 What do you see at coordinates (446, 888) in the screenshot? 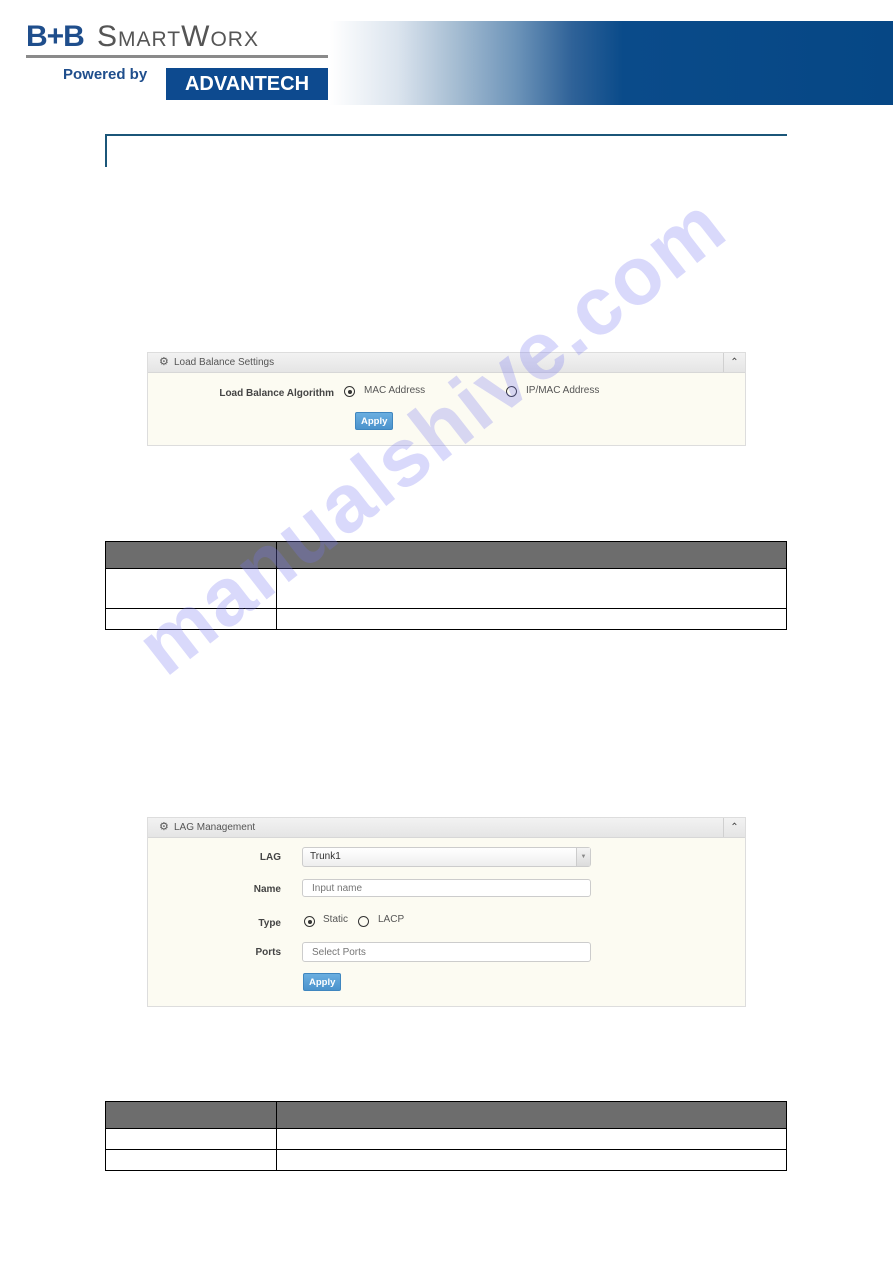
I see `name-input` at bounding box center [446, 888].